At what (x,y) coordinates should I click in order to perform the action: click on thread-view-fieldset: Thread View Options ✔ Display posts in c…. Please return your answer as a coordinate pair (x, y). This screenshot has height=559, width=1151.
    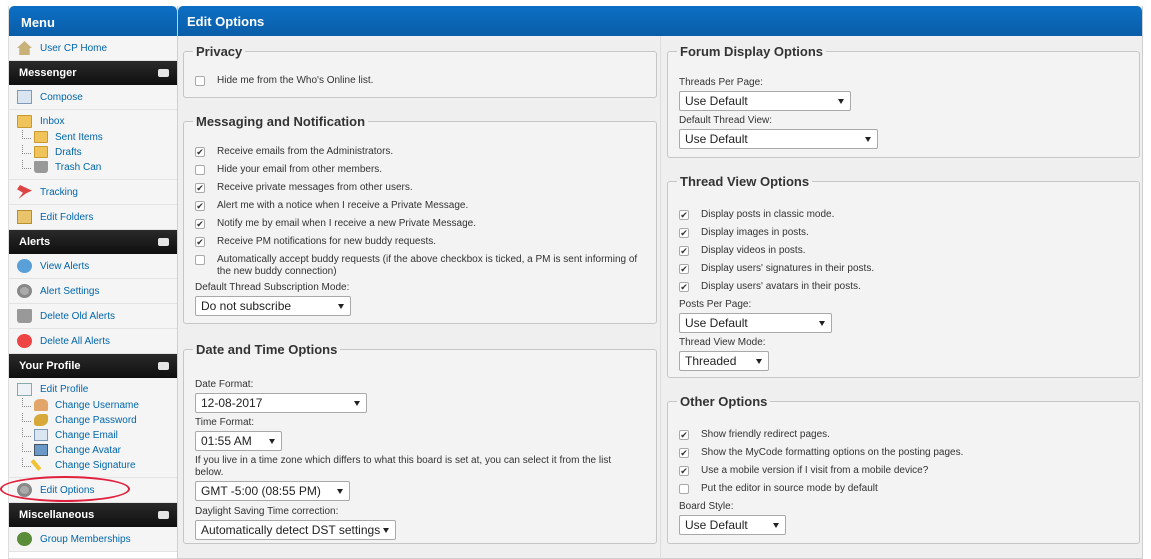
    Looking at the image, I should click on (903, 276).